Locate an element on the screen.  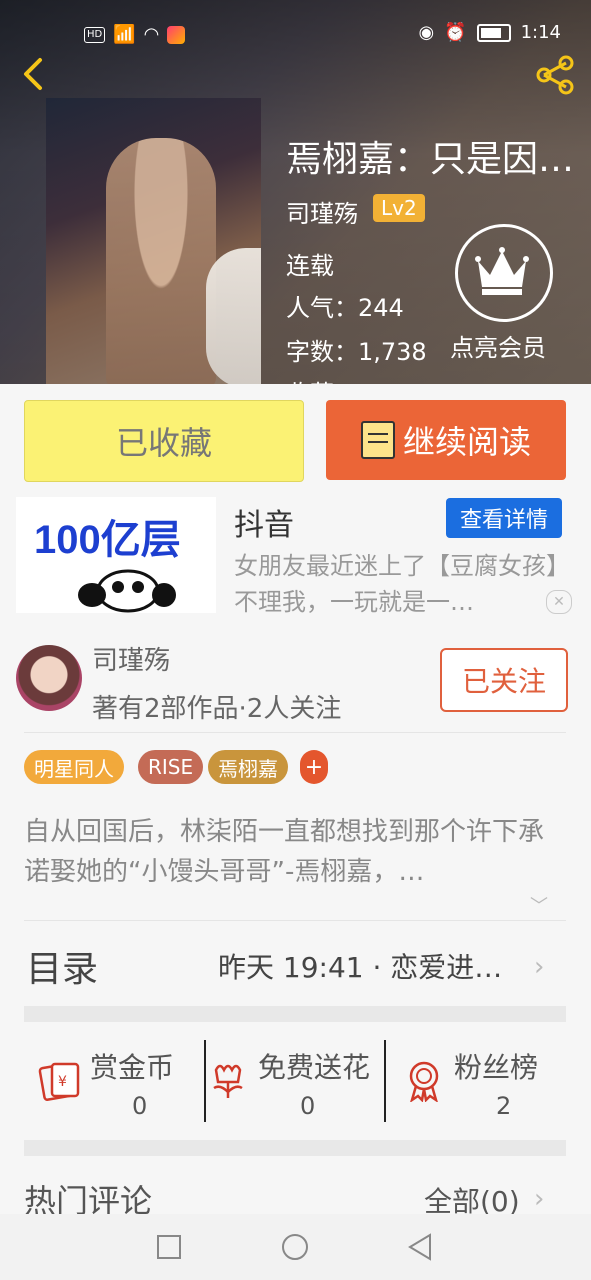
recent-apps-icon is located at coordinates (169, 1247).